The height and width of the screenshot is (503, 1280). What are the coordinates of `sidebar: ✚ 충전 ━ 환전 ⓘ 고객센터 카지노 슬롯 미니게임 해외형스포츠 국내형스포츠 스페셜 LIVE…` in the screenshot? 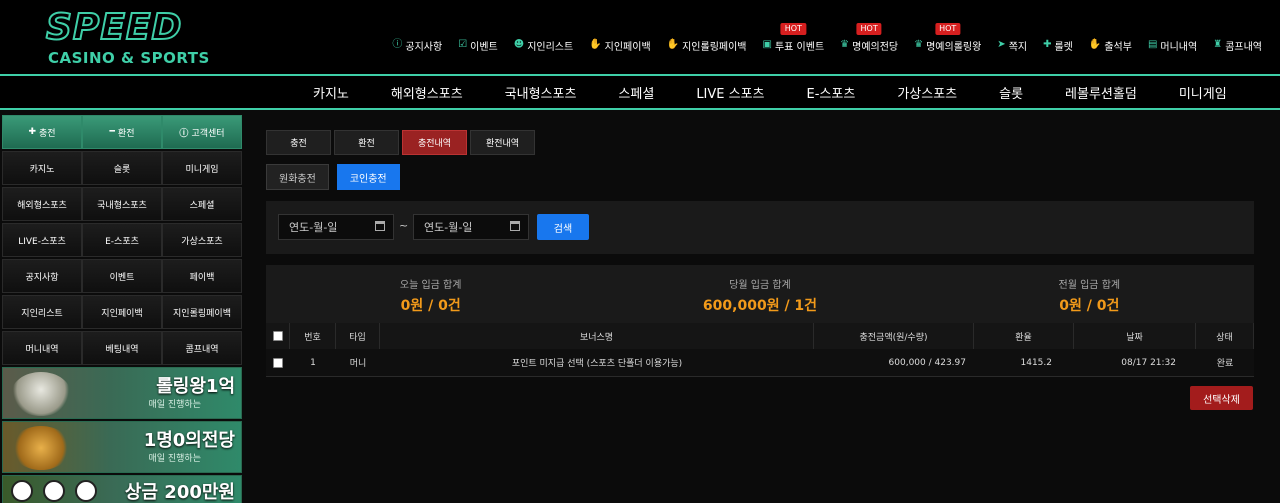 It's located at (122, 309).